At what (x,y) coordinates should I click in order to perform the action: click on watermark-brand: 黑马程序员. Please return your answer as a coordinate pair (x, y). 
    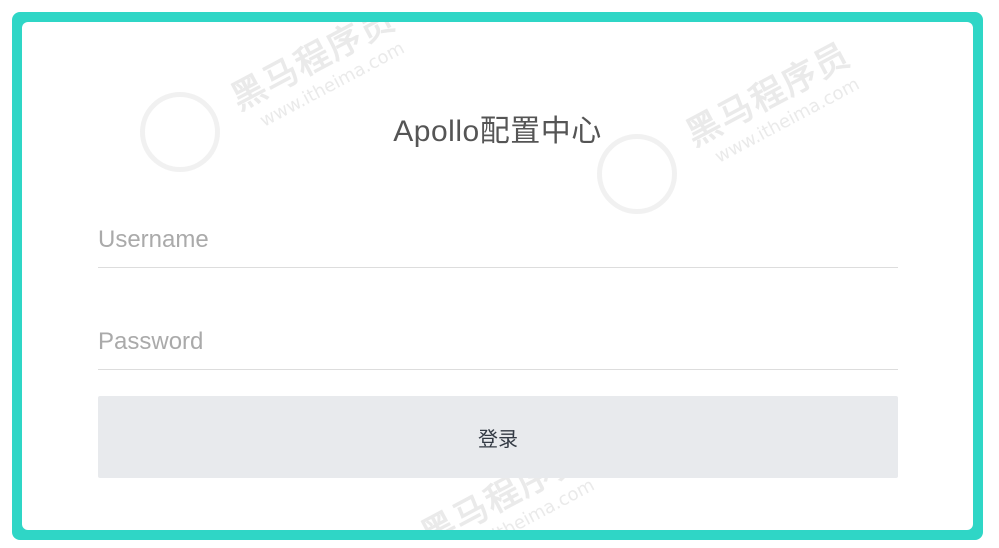
    Looking at the image, I should click on (313, 70).